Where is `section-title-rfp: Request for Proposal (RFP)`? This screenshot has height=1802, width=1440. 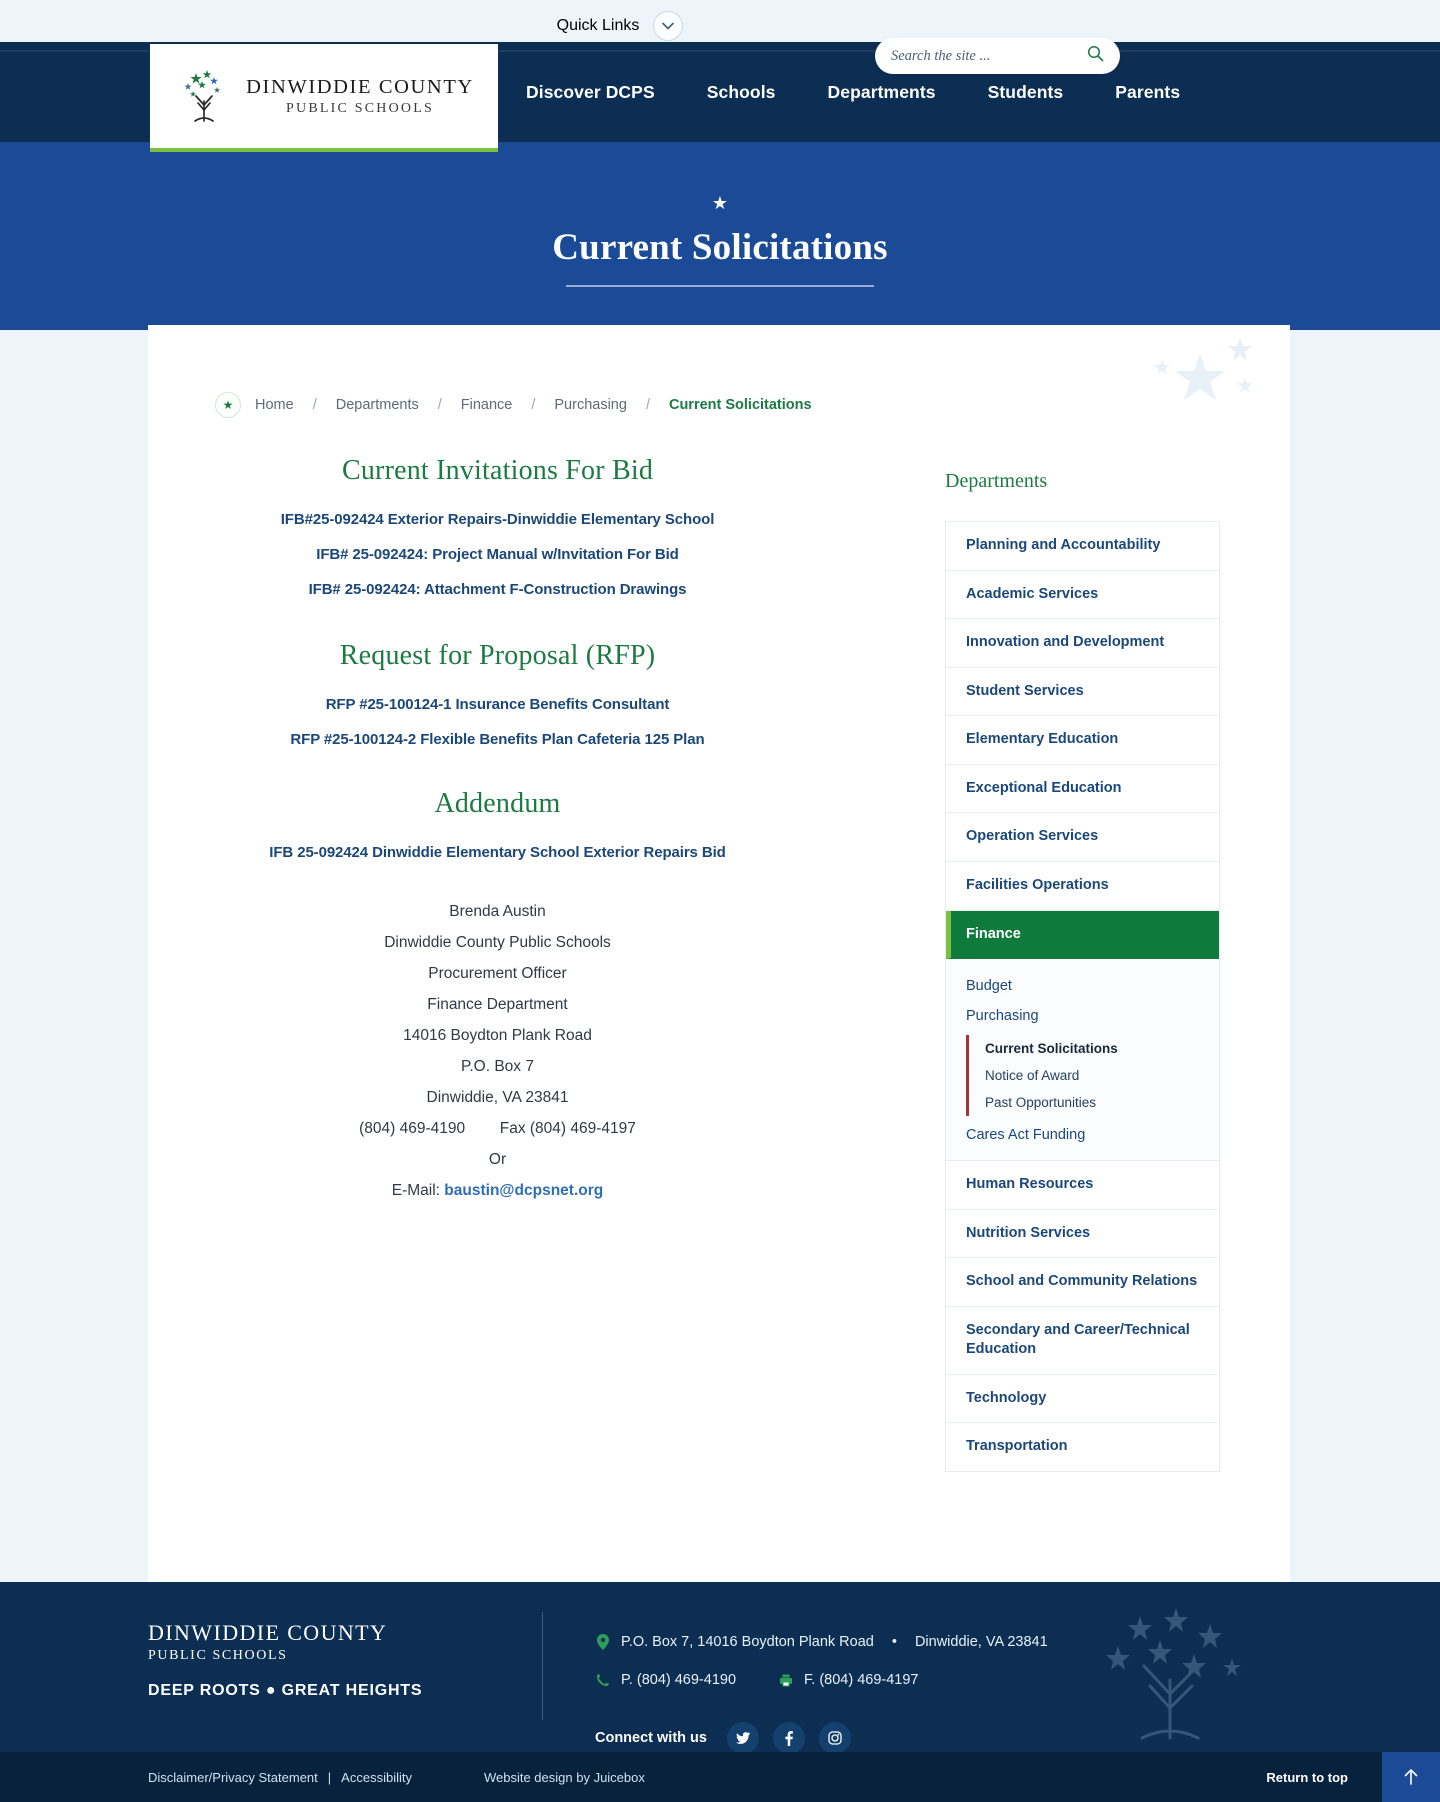 section-title-rfp: Request for Proposal (RFP) is located at coordinates (497, 655).